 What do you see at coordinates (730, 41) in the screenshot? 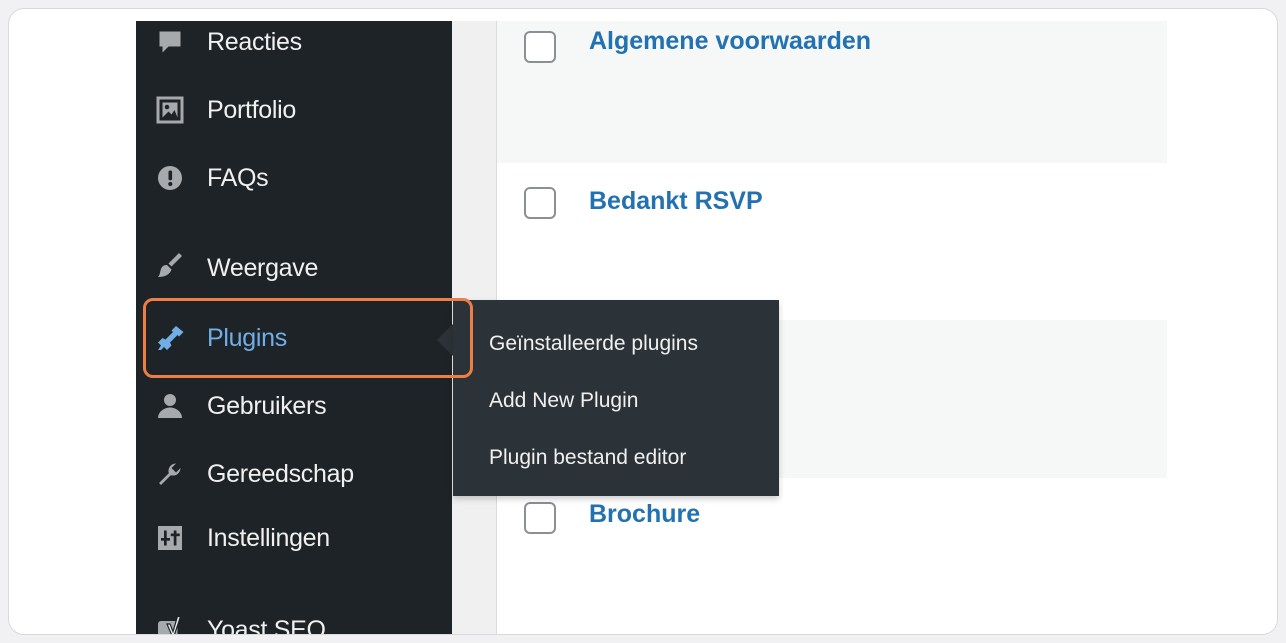
I see `page-title-link: Algemene voorwaarden` at bounding box center [730, 41].